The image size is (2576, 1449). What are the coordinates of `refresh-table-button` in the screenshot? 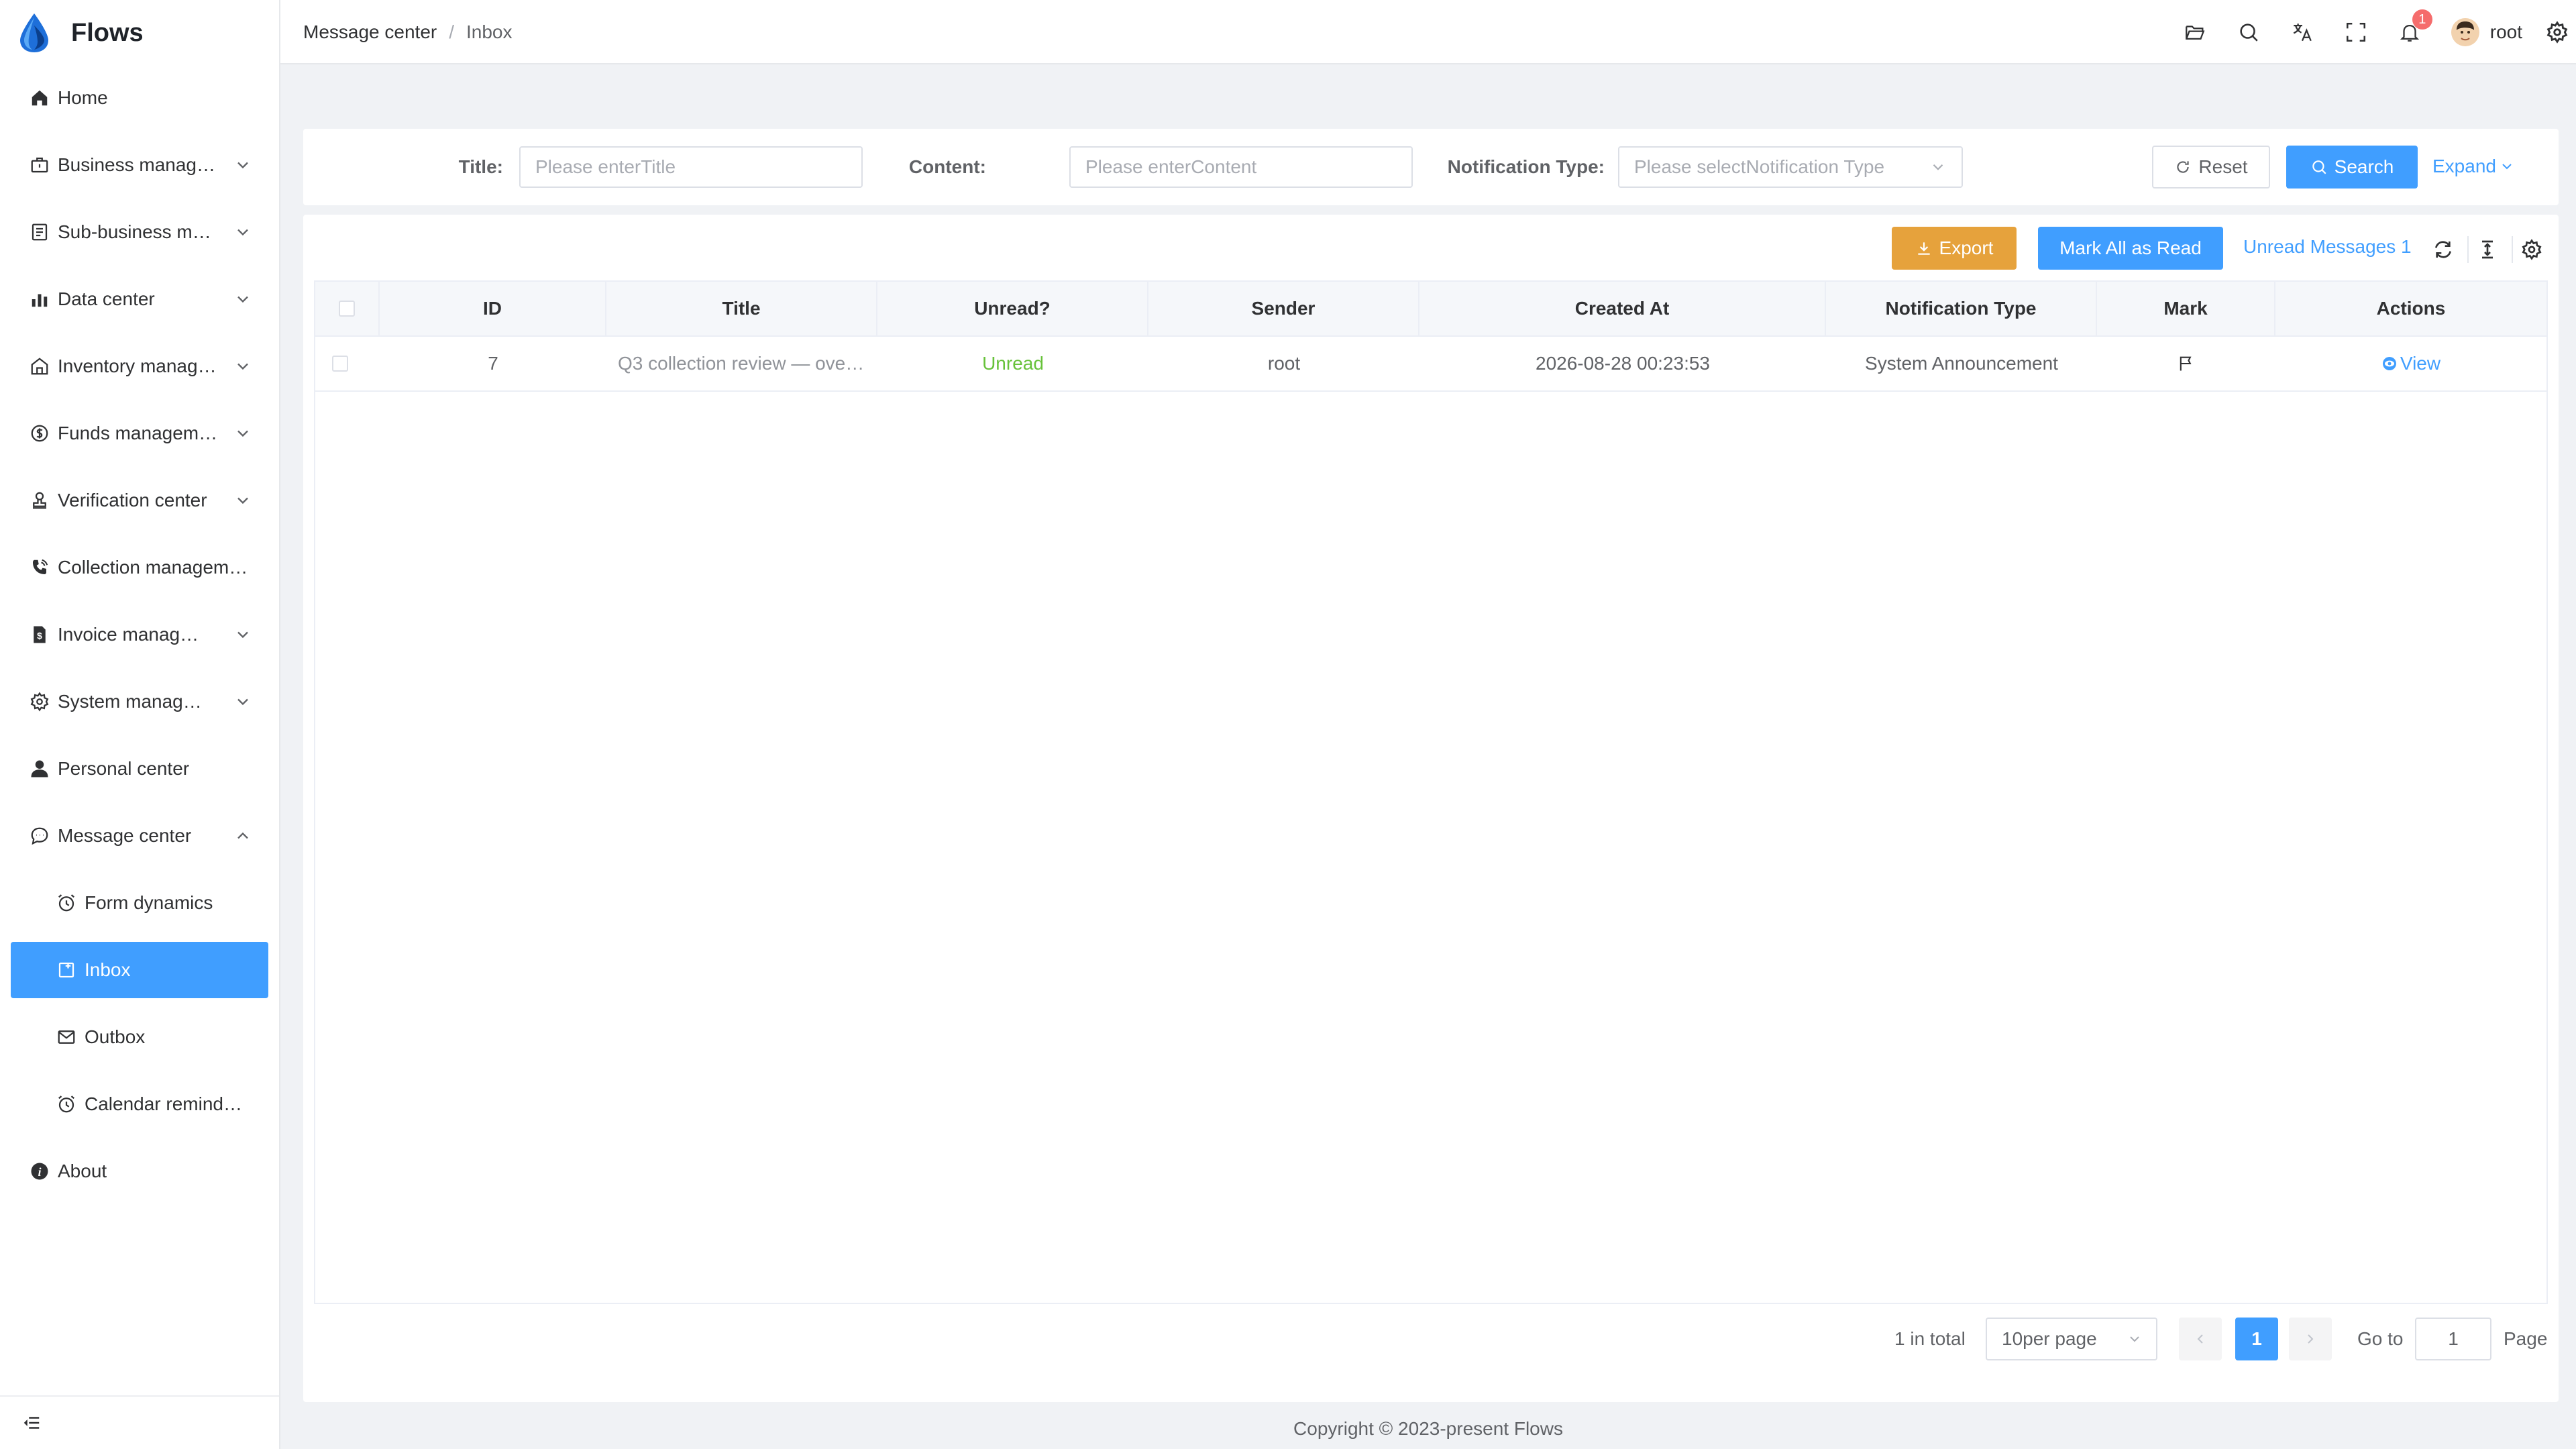 It's located at (2443, 249).